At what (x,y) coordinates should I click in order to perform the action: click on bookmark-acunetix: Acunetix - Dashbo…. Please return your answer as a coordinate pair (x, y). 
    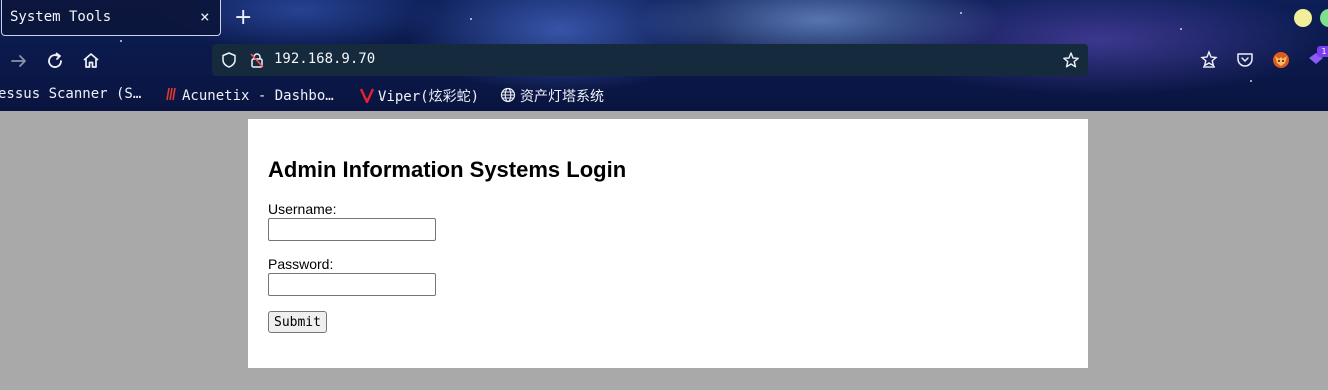
    Looking at the image, I should click on (249, 96).